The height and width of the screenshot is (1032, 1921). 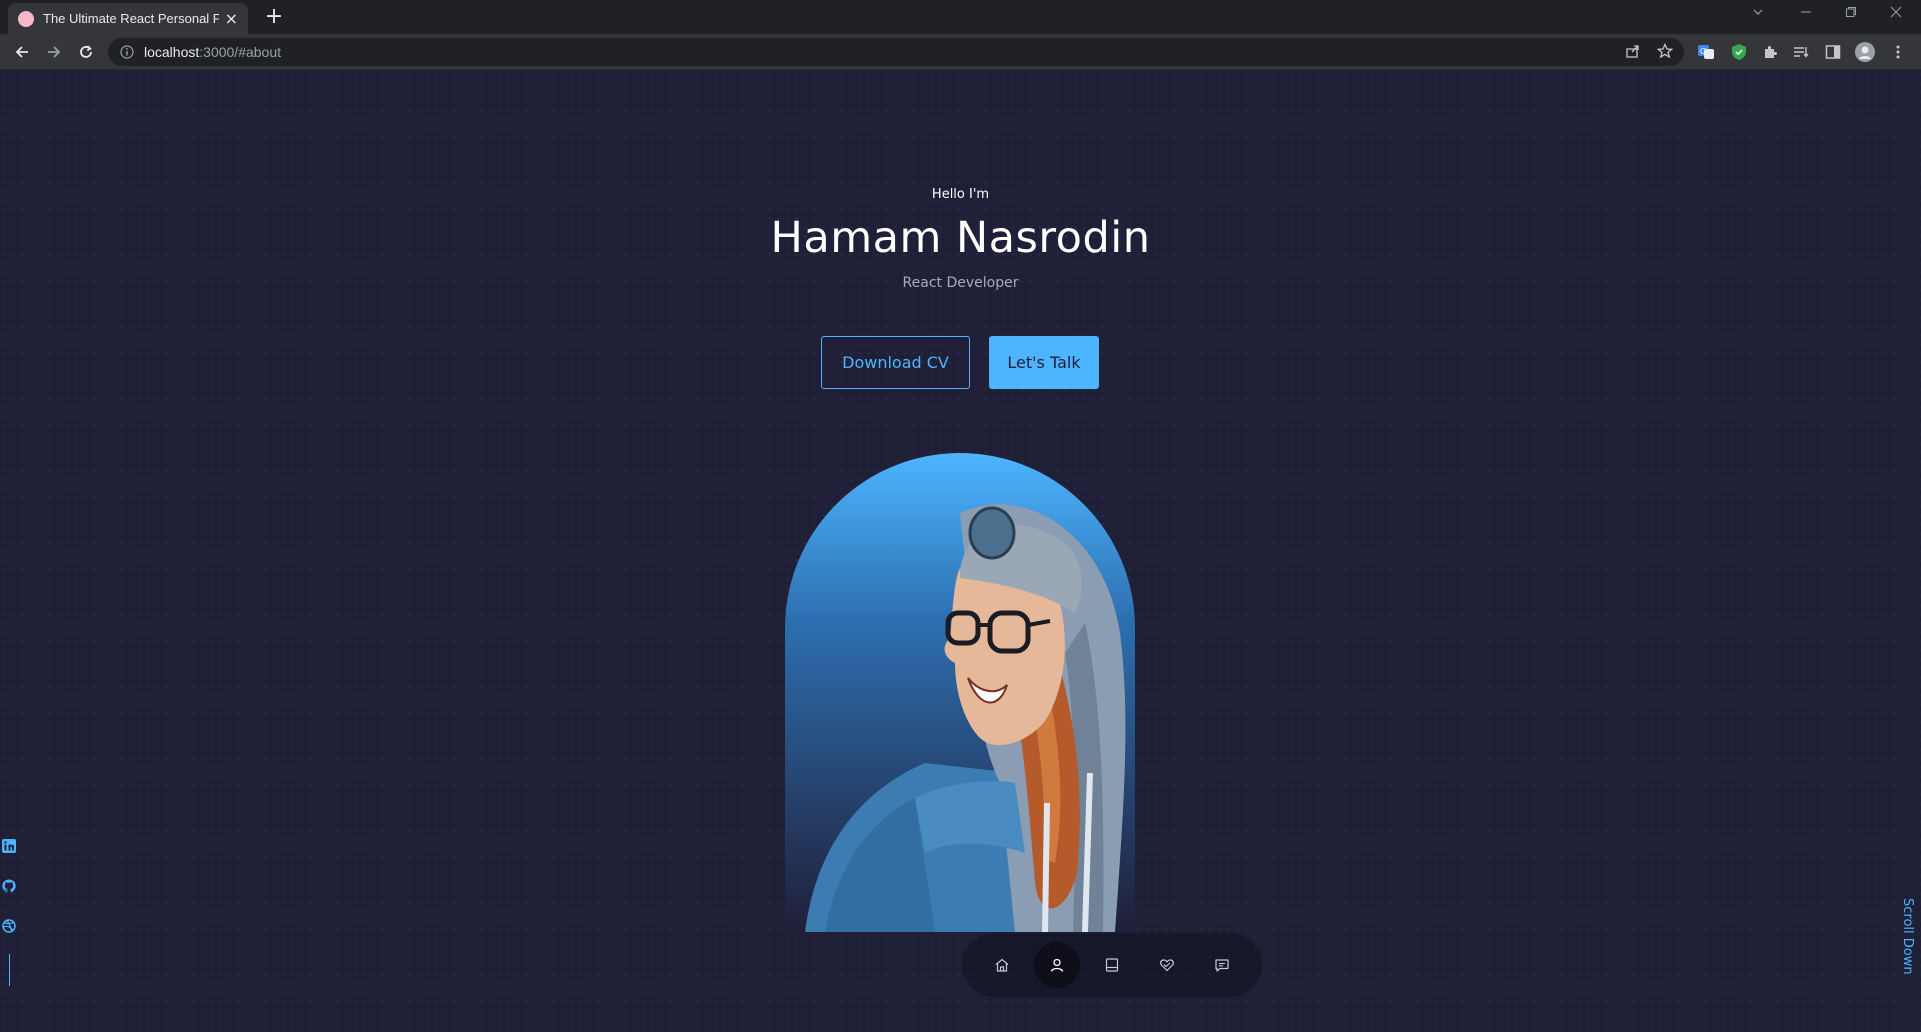 I want to click on tab-title: The Ultimate React Personal Portfolio, so click(x=131, y=18).